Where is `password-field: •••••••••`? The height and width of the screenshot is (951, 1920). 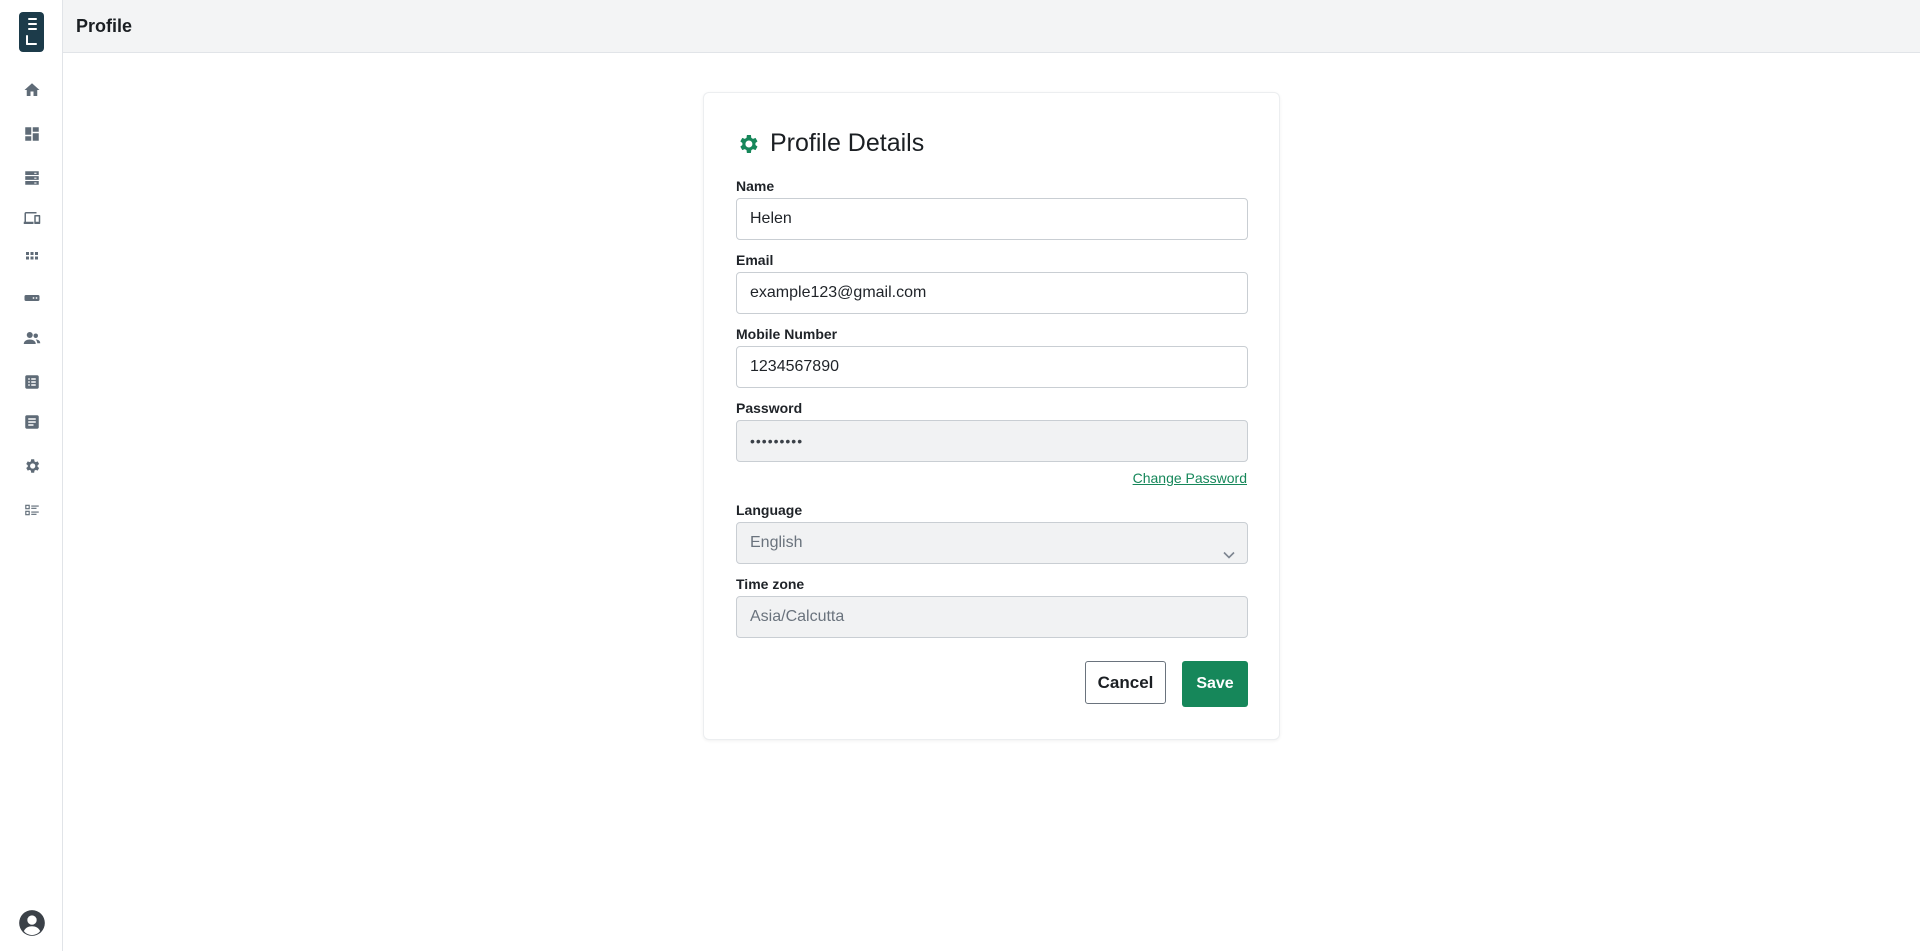
password-field: ••••••••• is located at coordinates (992, 441).